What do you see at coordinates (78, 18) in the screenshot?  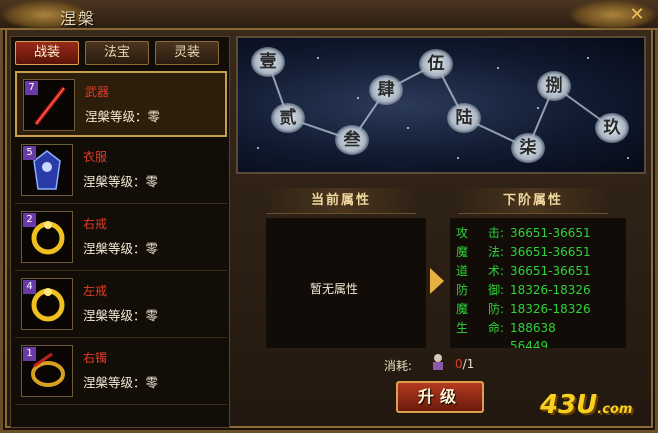 I see `window-title: 涅槃` at bounding box center [78, 18].